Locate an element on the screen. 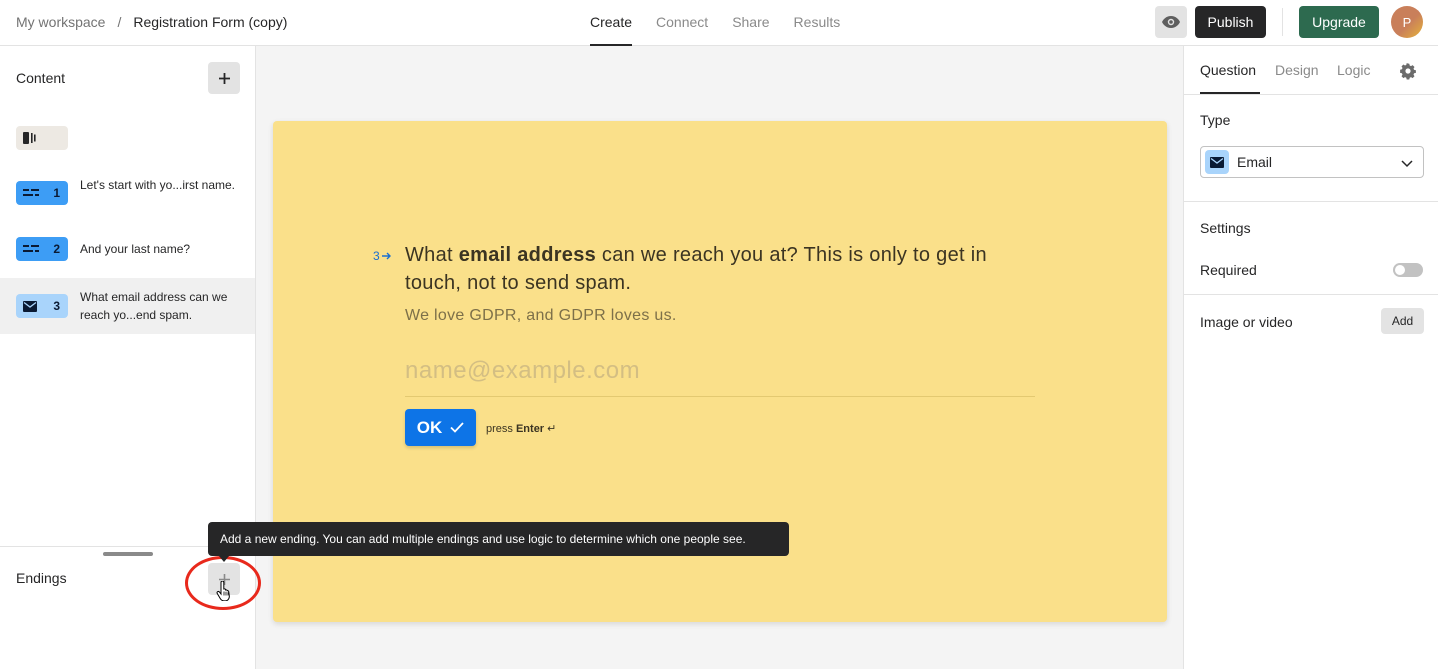  plus-icon is located at coordinates (224, 78).